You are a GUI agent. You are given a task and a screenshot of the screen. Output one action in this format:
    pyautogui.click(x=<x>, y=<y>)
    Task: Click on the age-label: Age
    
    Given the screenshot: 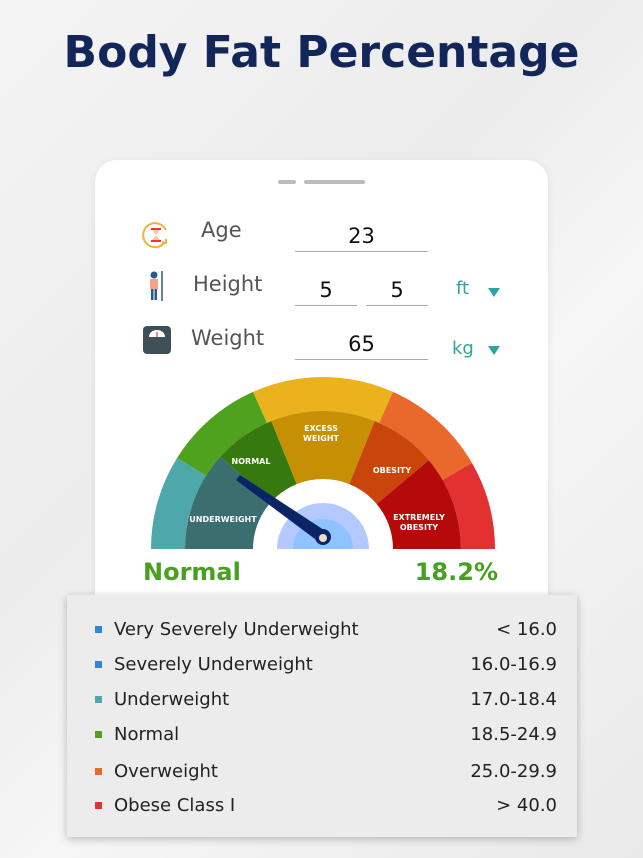 What is the action you would take?
    pyautogui.click(x=221, y=230)
    